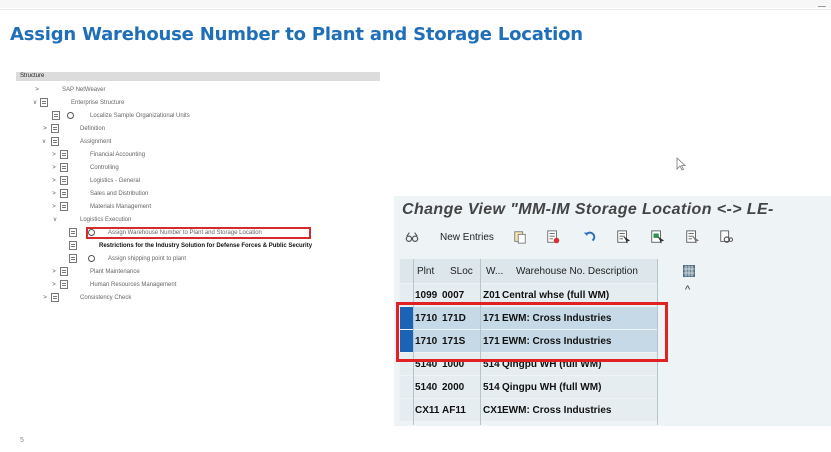  What do you see at coordinates (689, 343) in the screenshot?
I see `table-scrollbar: ^` at bounding box center [689, 343].